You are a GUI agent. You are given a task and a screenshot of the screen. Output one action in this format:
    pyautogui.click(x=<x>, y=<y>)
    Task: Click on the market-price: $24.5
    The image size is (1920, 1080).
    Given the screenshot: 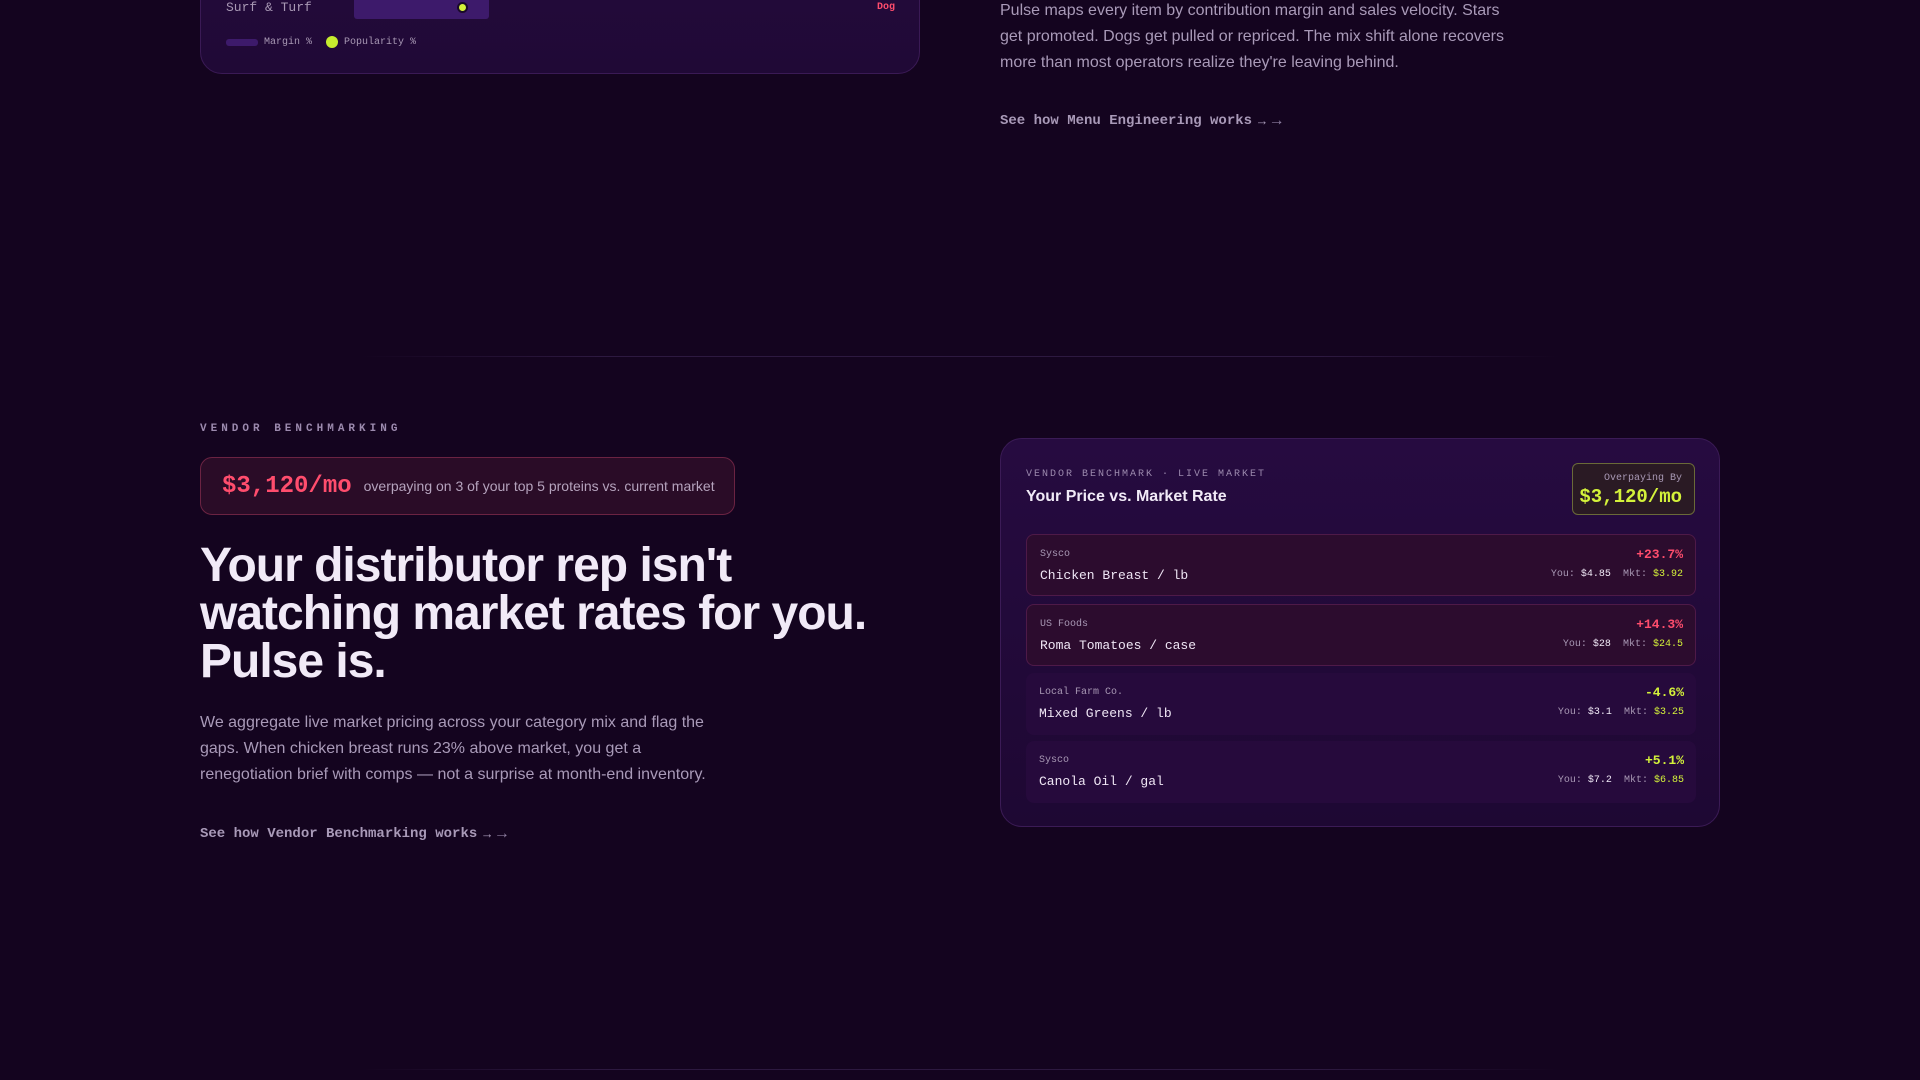 What is the action you would take?
    pyautogui.click(x=1667, y=644)
    